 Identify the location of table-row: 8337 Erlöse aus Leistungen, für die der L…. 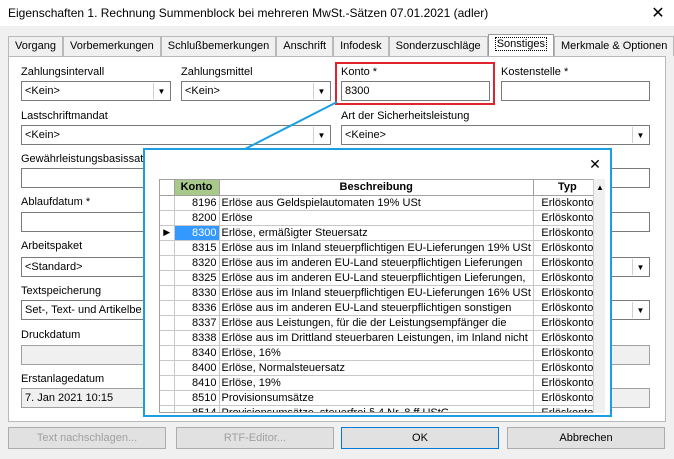
(381, 323).